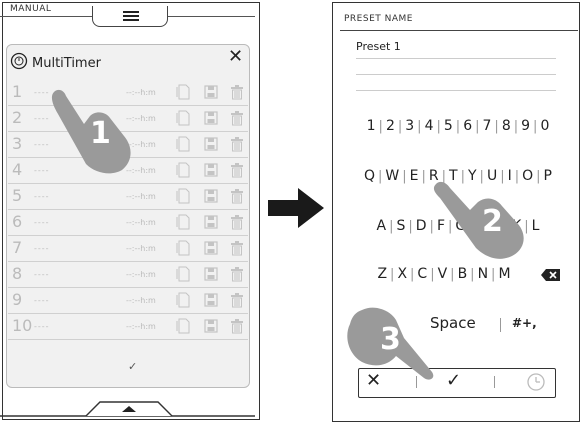  Describe the element at coordinates (17, 117) in the screenshot. I see `timer-row-number: 2` at that location.